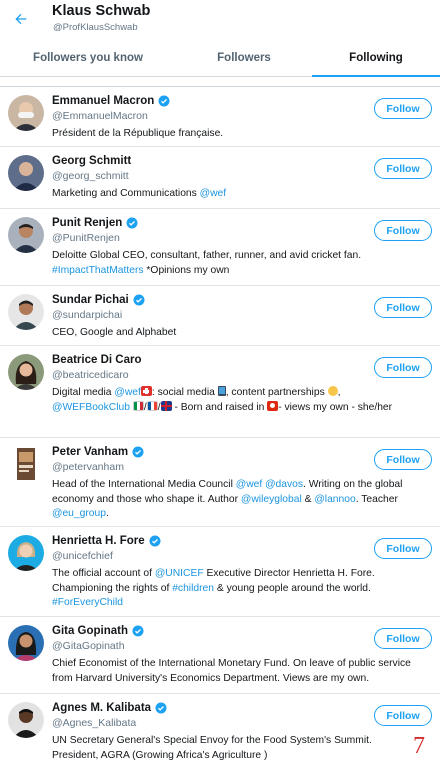 The image size is (440, 767). What do you see at coordinates (88, 58) in the screenshot?
I see `tab-followers-you-know: Followers you know` at bounding box center [88, 58].